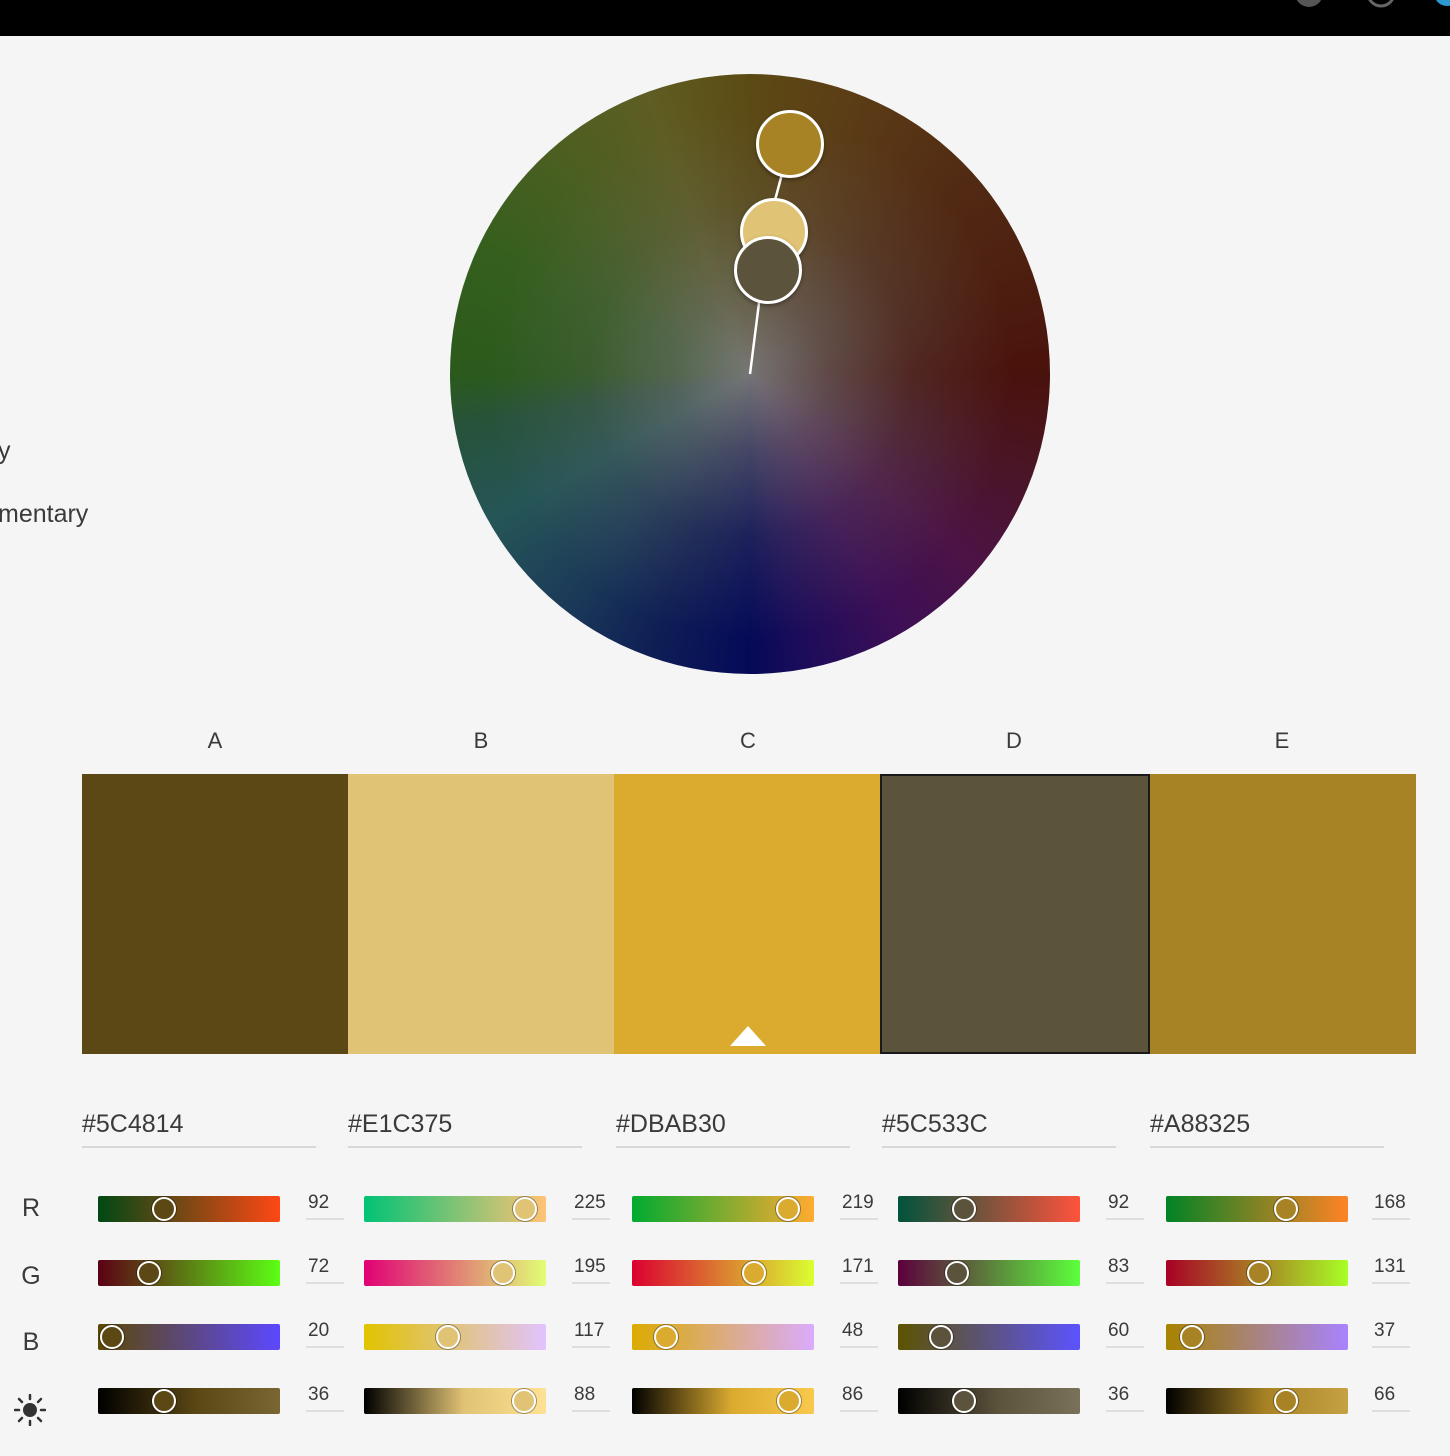 Image resolution: width=1450 pixels, height=1456 pixels. What do you see at coordinates (1309, 4) in the screenshot?
I see `account-icon` at bounding box center [1309, 4].